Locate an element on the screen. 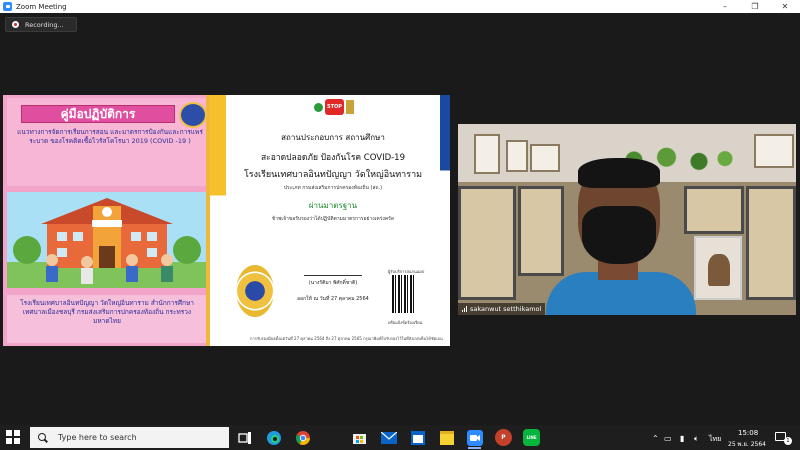 The height and width of the screenshot is (450, 800). participant-name-tag: sakanwut setthikamol is located at coordinates (502, 309).